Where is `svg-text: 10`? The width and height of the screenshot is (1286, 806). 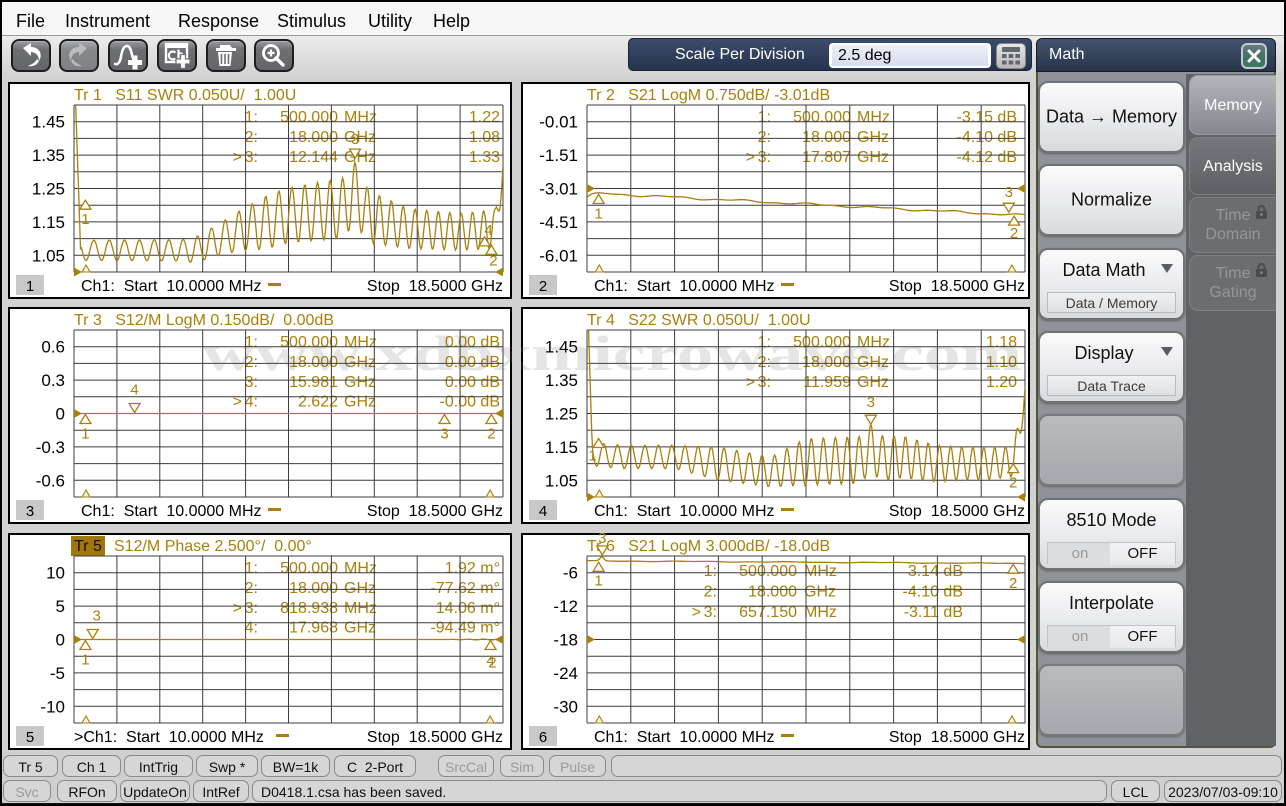 svg-text: 10 is located at coordinates (55, 573).